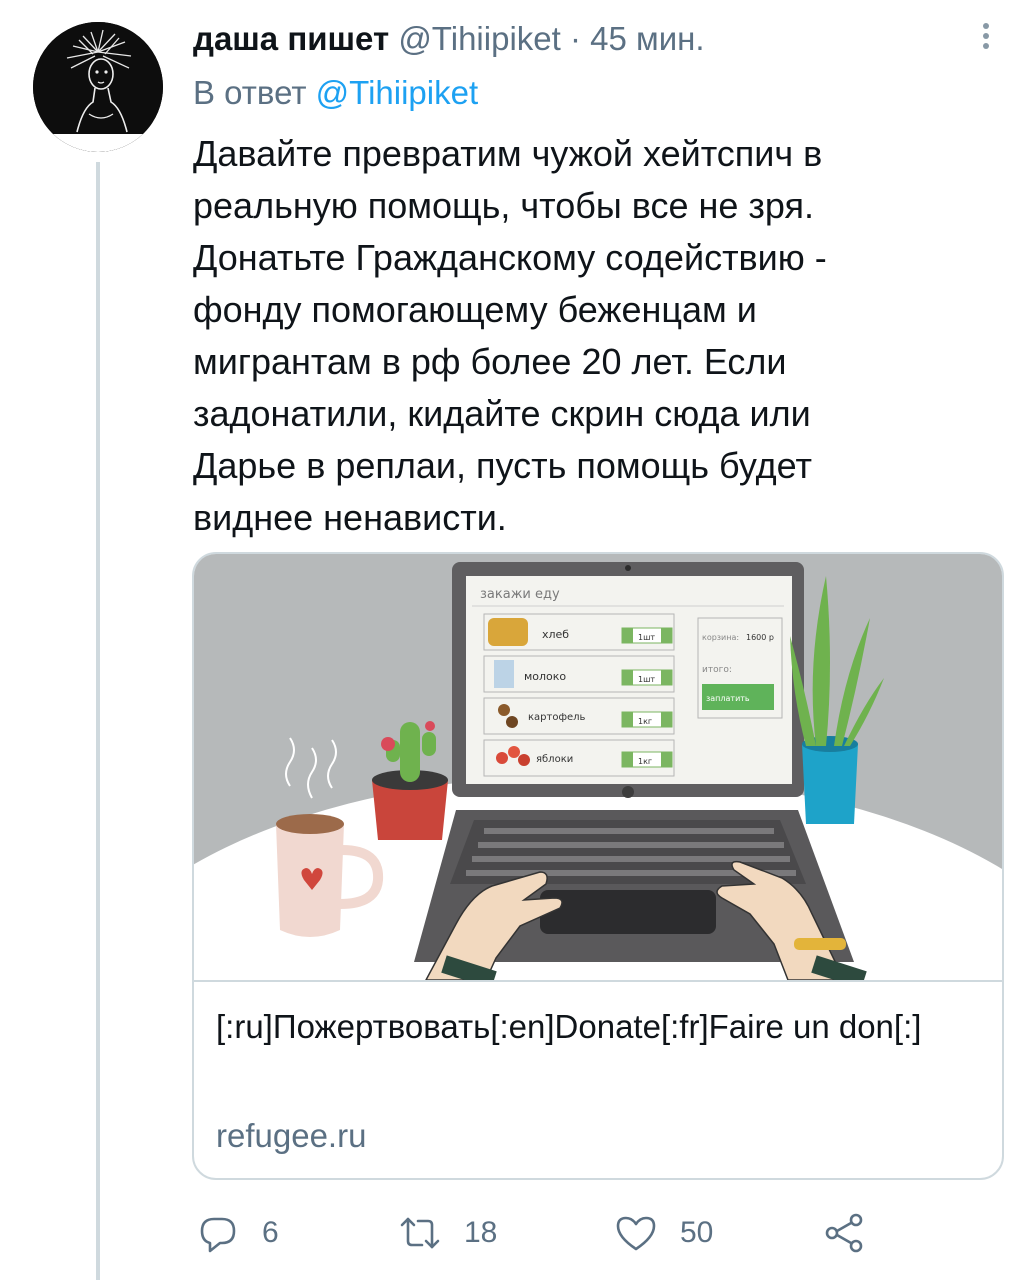 This screenshot has width=1036, height=1280. What do you see at coordinates (728, 698) in the screenshot?
I see `pay-button-label: заплатить` at bounding box center [728, 698].